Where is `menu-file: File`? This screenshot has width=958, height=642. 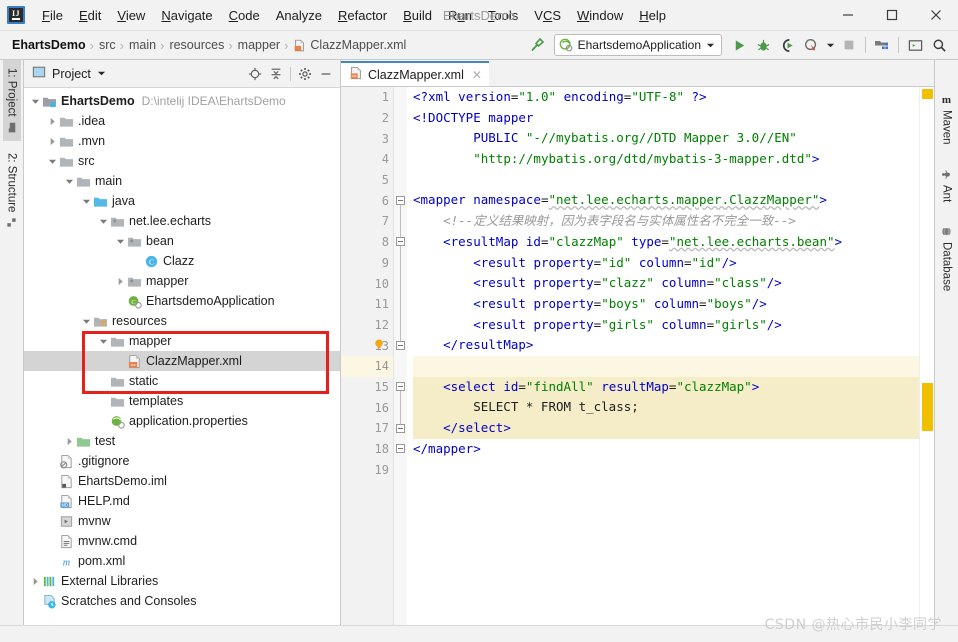 menu-file: File is located at coordinates (52, 15).